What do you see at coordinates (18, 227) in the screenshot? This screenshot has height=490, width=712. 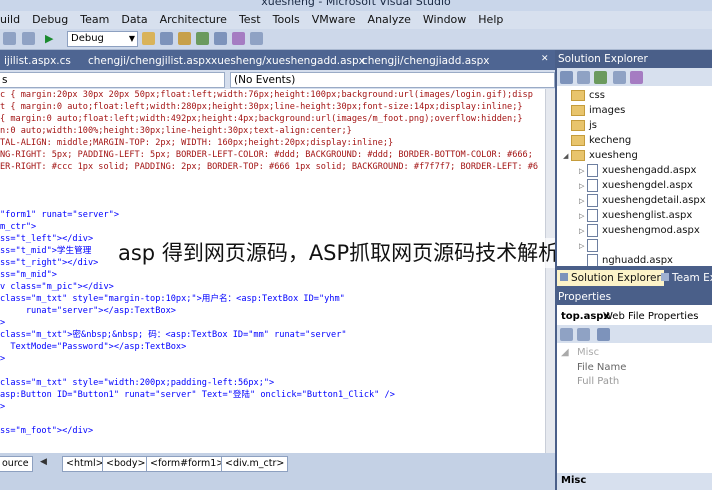 I see `code-line: m_ctr">` at bounding box center [18, 227].